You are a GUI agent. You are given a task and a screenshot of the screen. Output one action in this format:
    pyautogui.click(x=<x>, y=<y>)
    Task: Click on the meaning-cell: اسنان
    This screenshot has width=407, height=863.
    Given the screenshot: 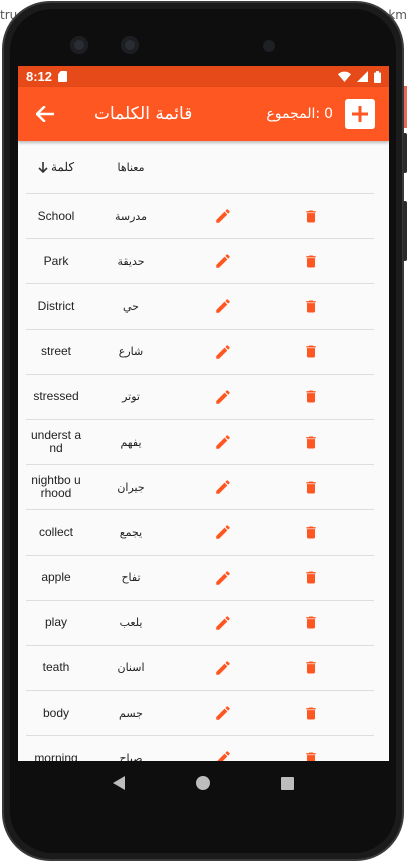 What is the action you would take?
    pyautogui.click(x=131, y=668)
    